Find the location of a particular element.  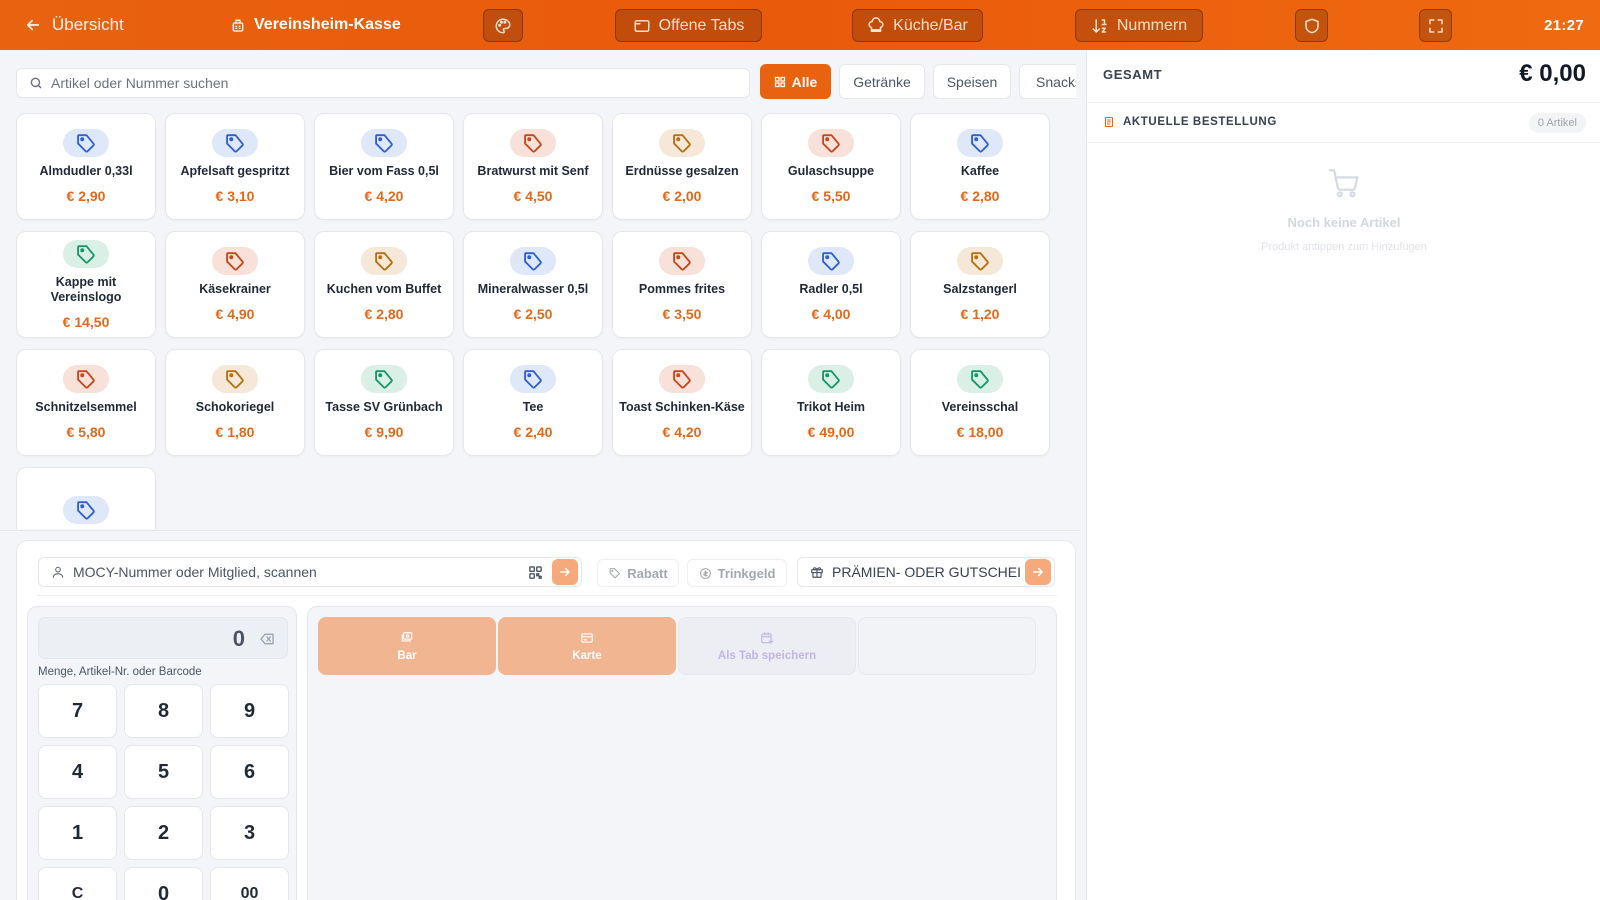

product-price: € 2,00 is located at coordinates (682, 196).